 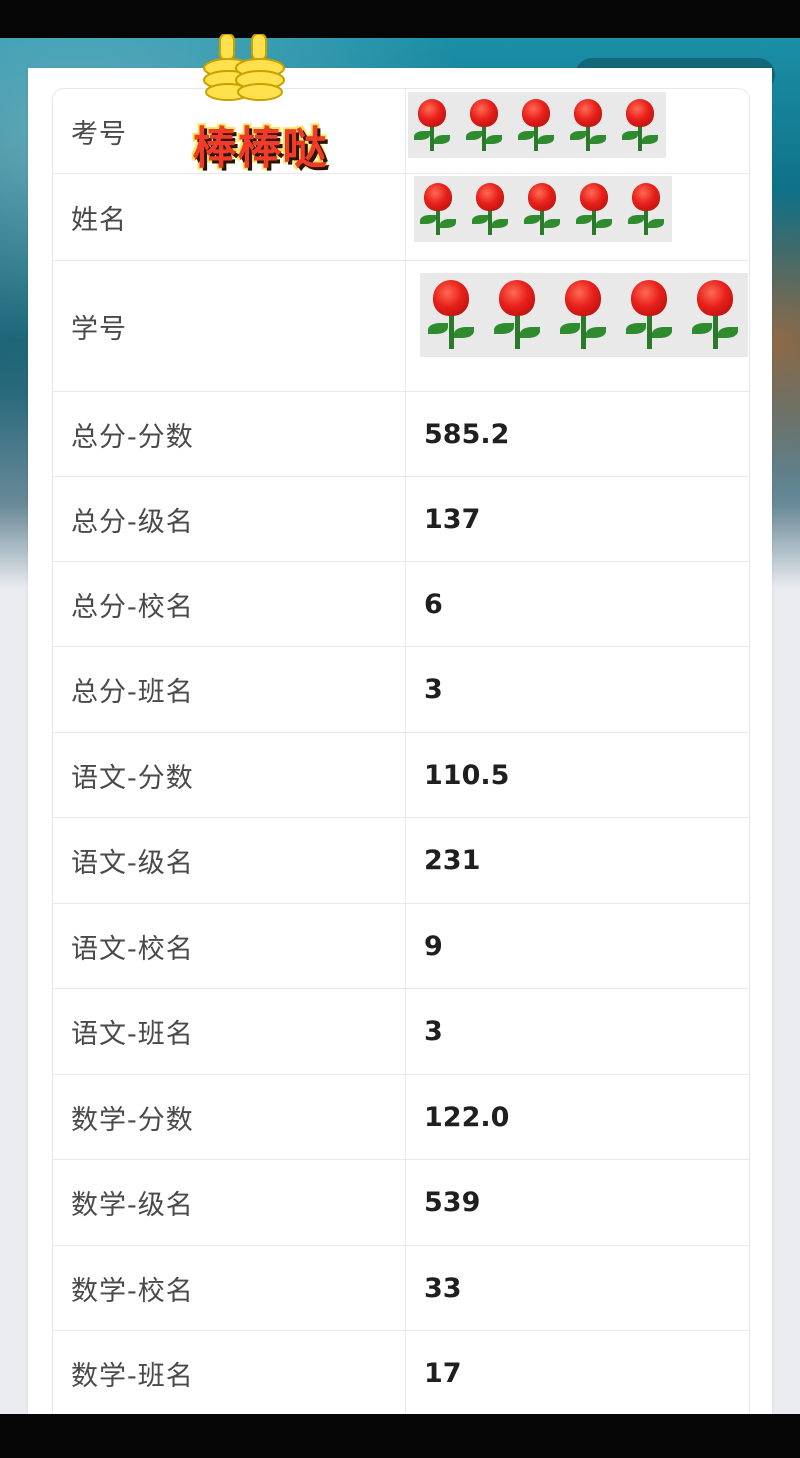 What do you see at coordinates (452, 519) in the screenshot?
I see `row-value: 137` at bounding box center [452, 519].